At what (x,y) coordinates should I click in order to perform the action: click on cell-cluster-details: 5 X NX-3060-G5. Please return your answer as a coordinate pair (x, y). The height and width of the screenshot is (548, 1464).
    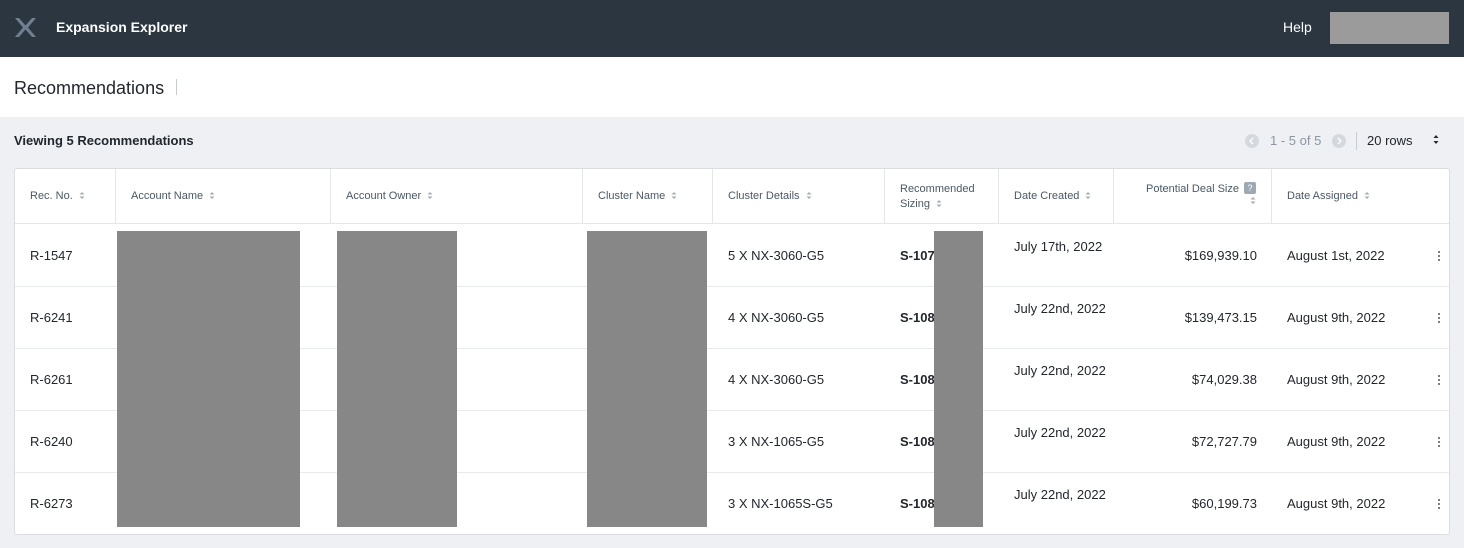
    Looking at the image, I should click on (799, 256).